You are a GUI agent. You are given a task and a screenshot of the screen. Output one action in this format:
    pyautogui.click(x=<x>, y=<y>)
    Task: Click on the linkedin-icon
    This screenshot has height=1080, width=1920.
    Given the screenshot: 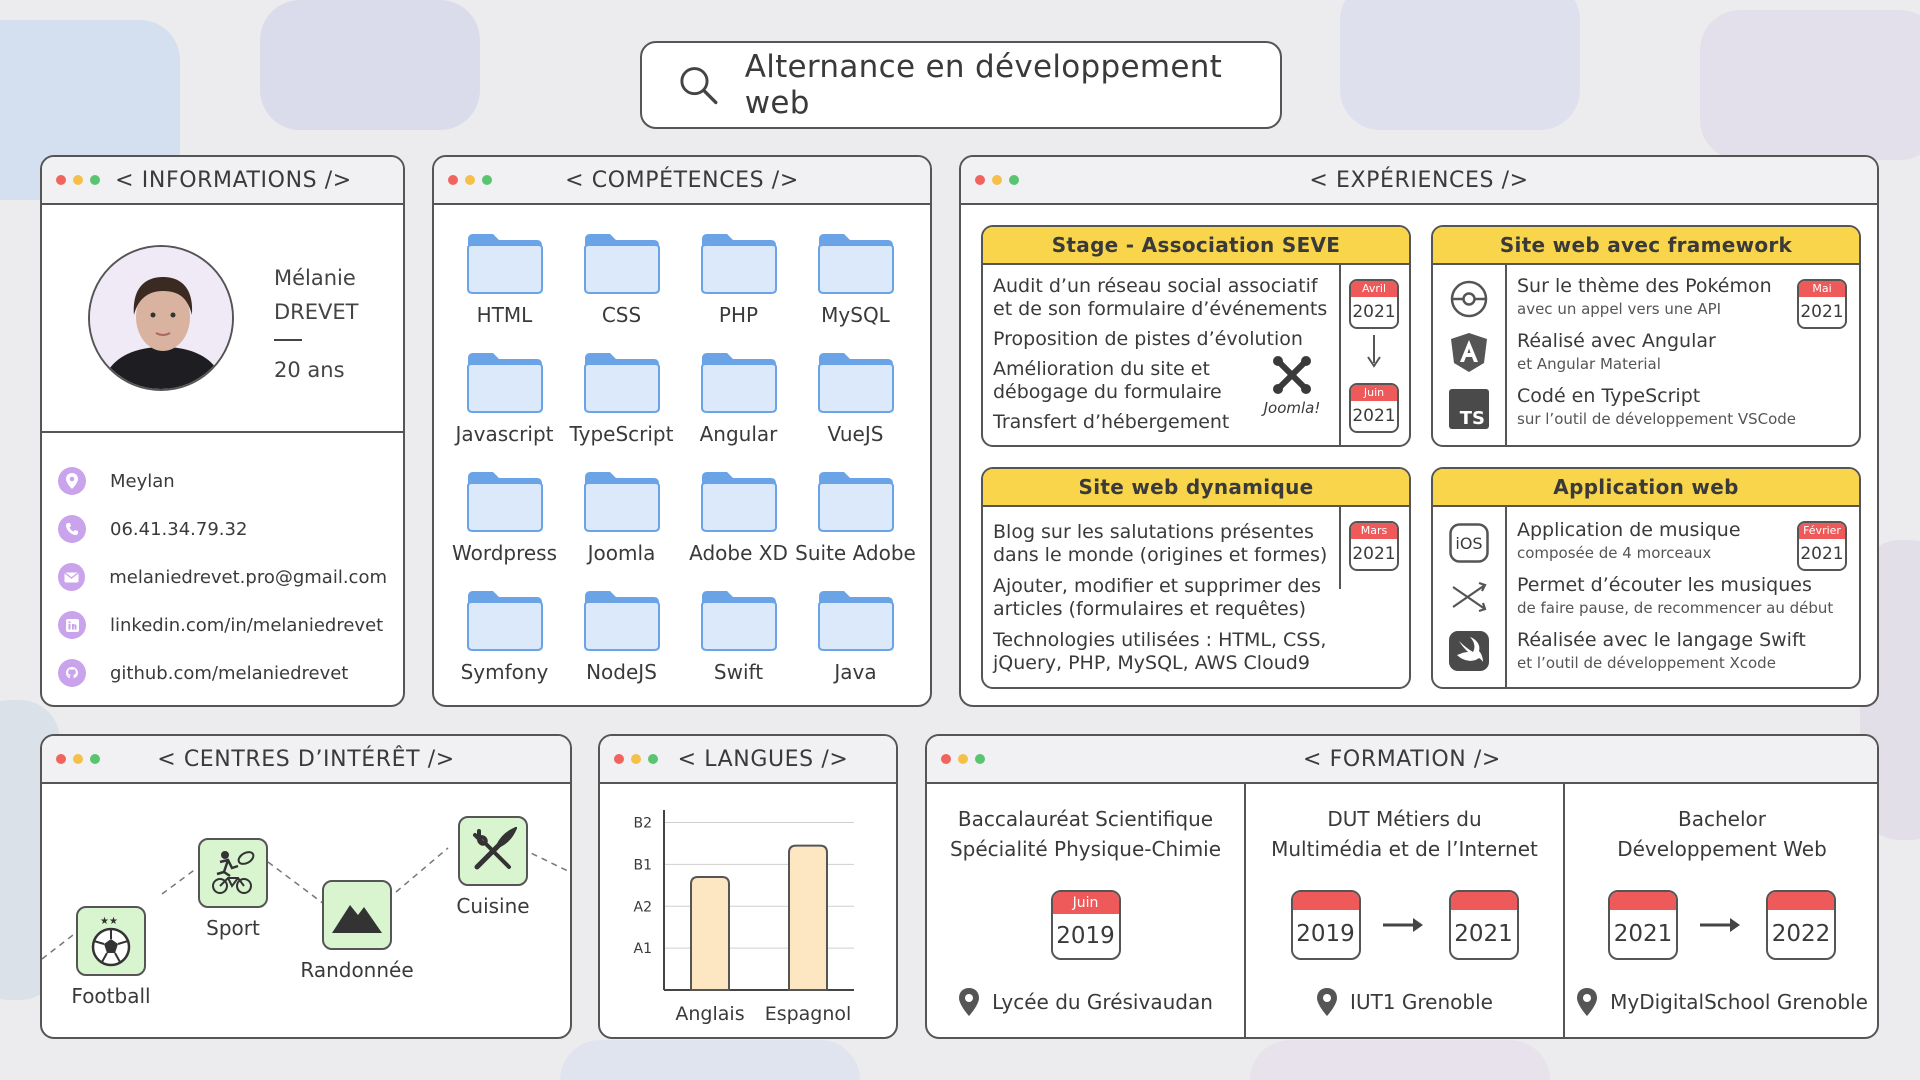 What is the action you would take?
    pyautogui.click(x=72, y=625)
    